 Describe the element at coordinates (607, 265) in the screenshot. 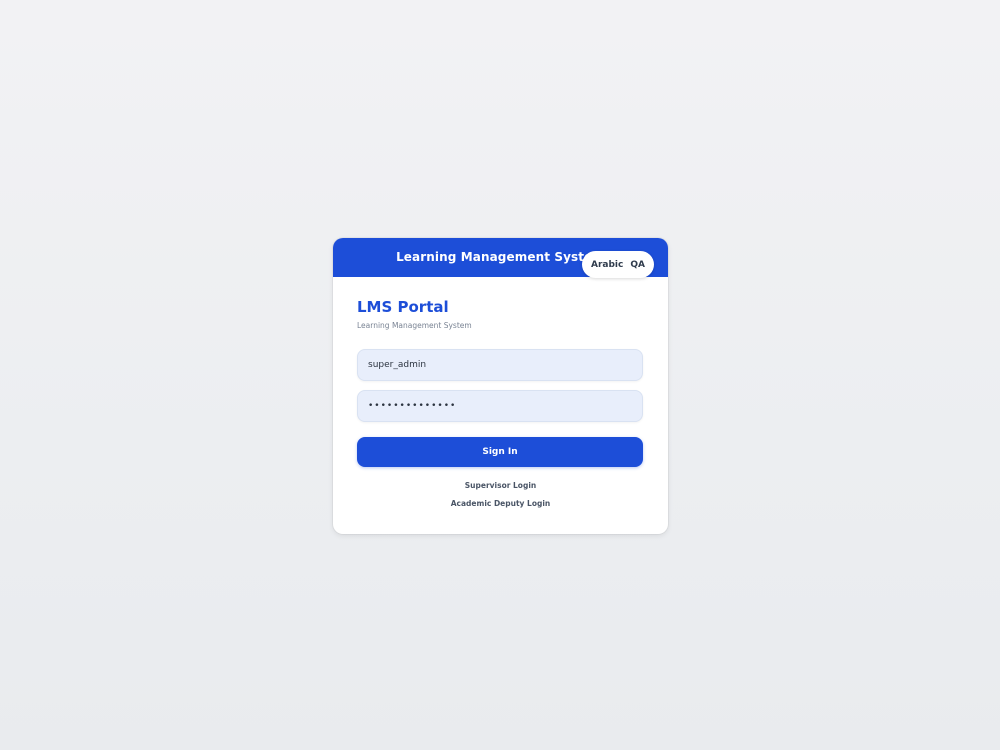

I see `language-option-arabic: Arabic` at that location.